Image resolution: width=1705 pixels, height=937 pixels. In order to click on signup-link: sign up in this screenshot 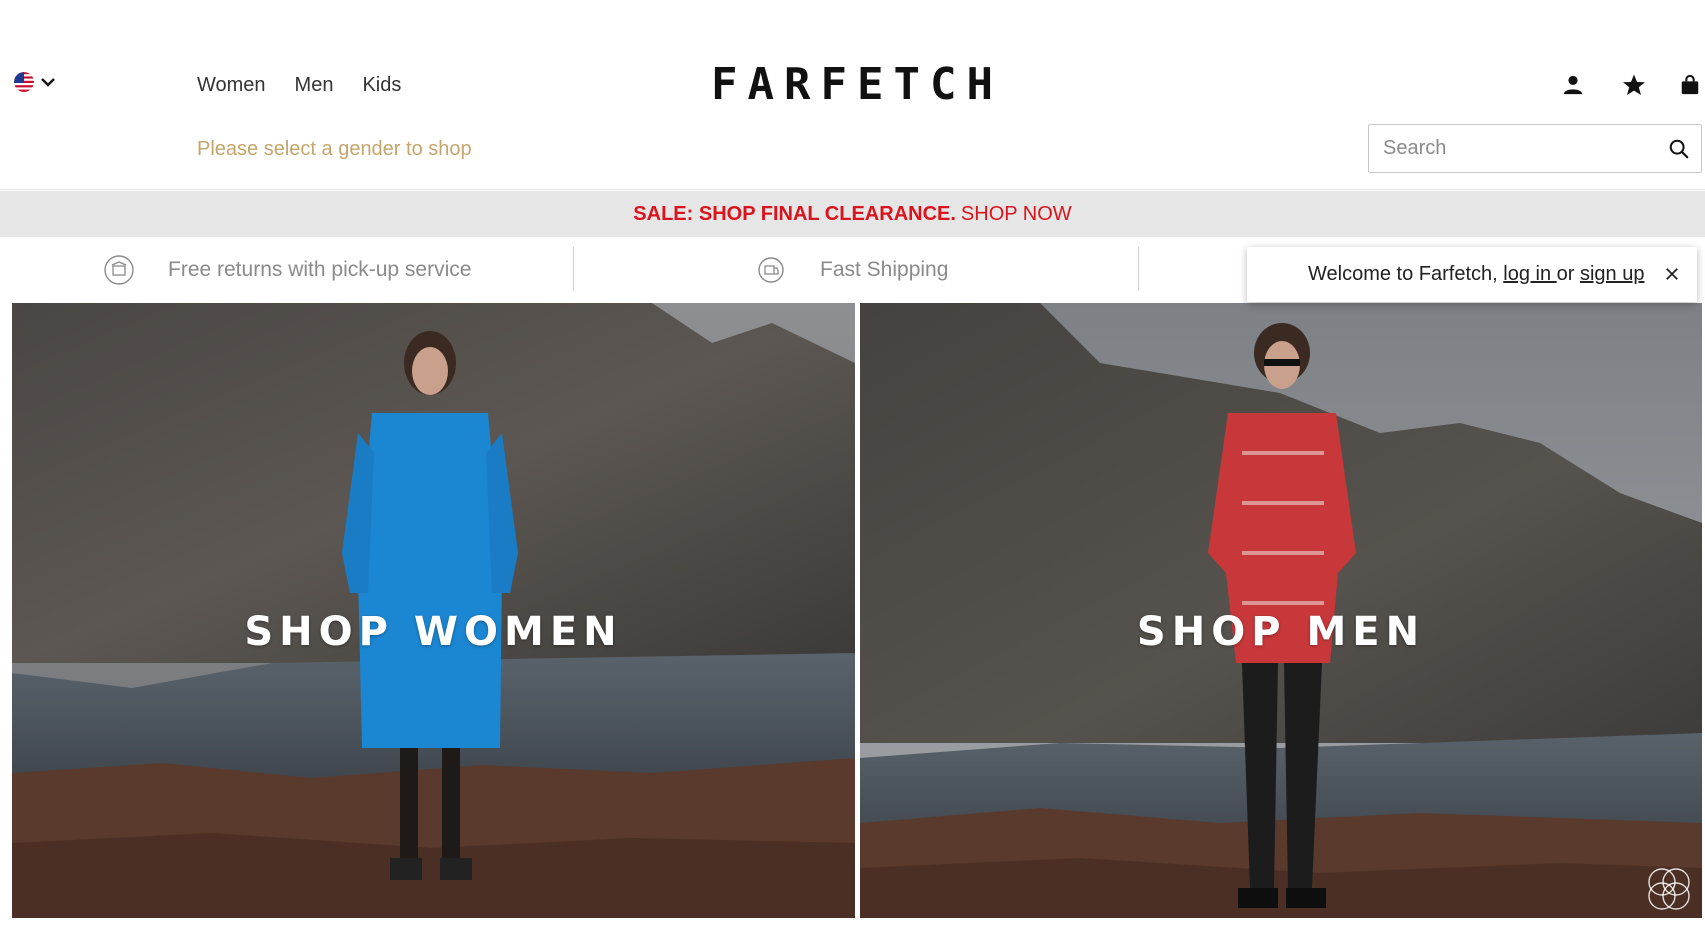, I will do `click(1612, 274)`.